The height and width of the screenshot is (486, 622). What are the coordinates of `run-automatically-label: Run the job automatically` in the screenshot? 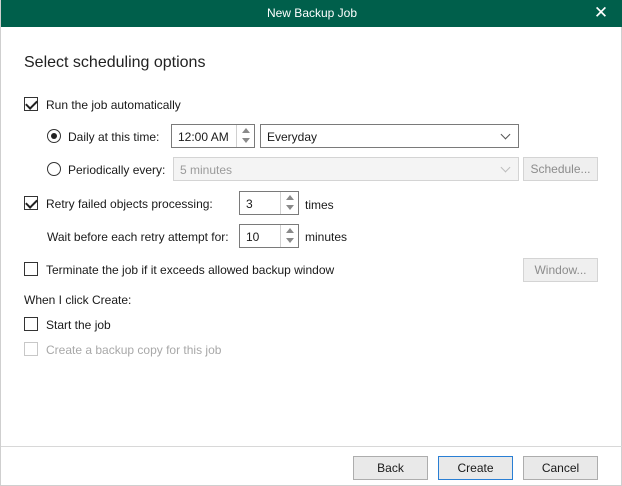 It's located at (113, 105).